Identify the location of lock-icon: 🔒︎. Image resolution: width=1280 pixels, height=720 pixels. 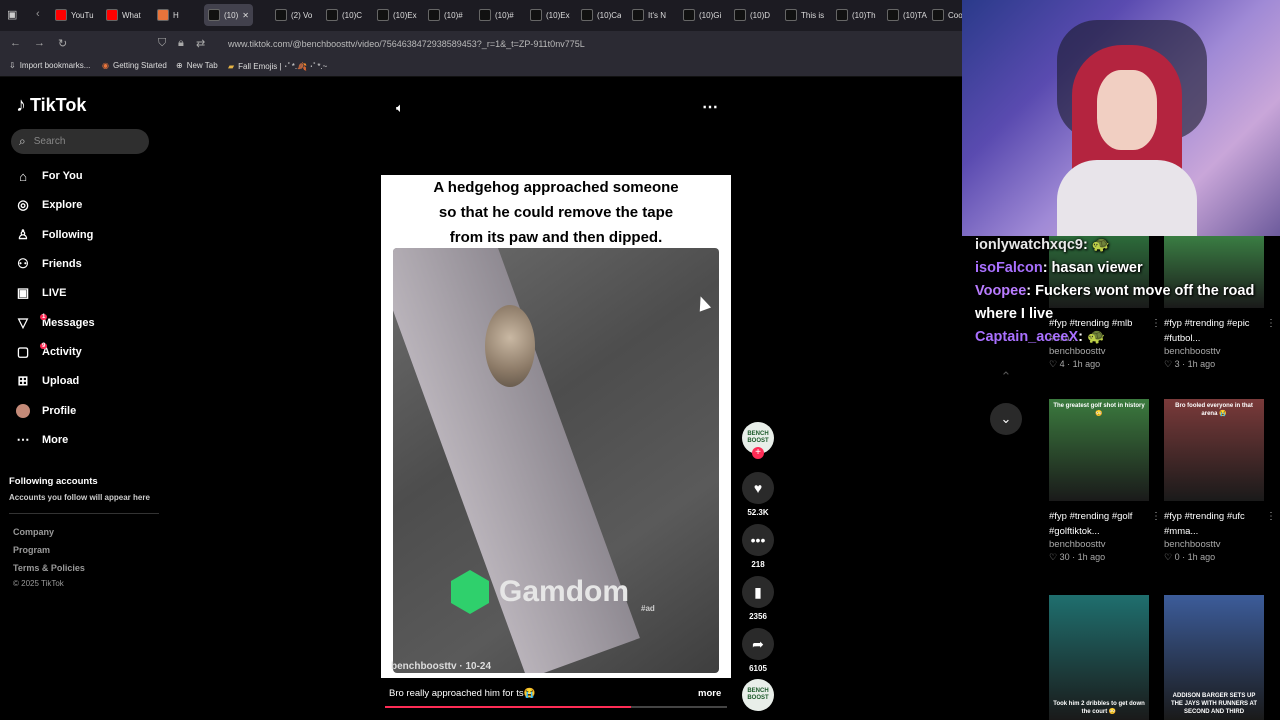
(181, 43).